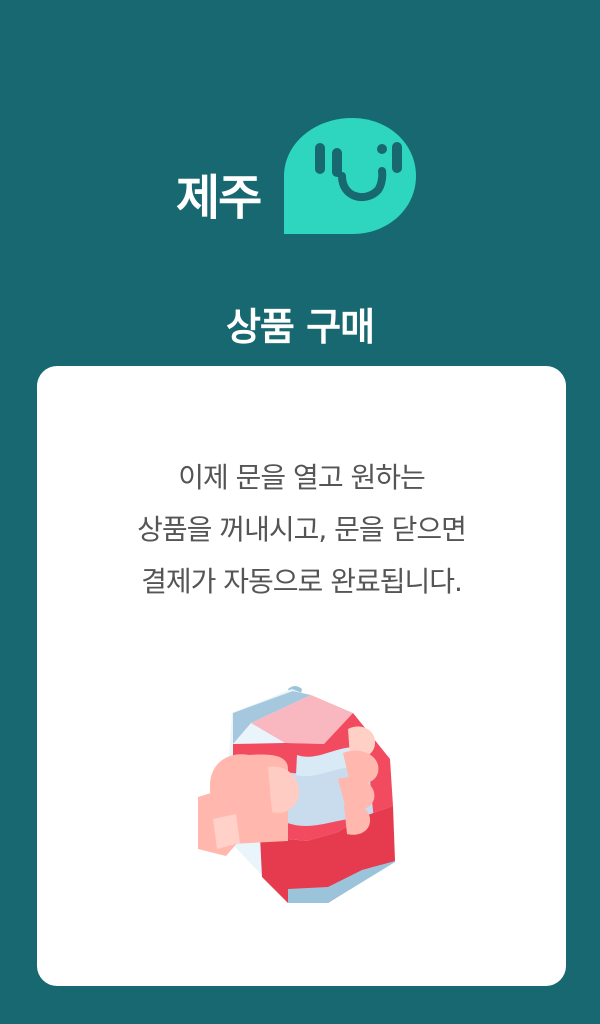 This screenshot has width=600, height=1024. I want to click on page-title: 상품 구매, so click(300, 327).